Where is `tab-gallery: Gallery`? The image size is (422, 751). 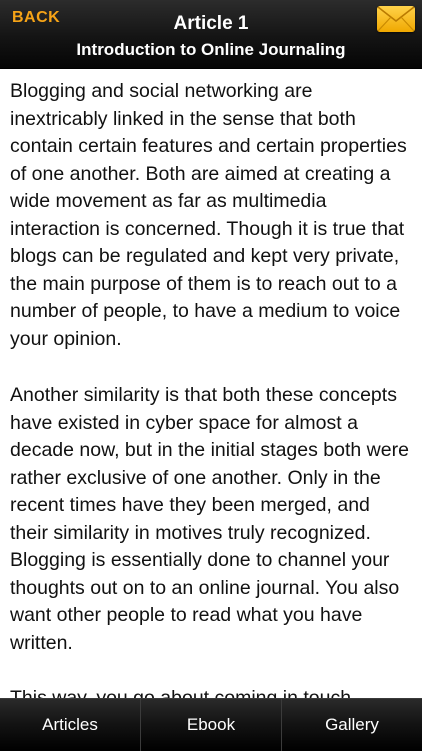 tab-gallery: Gallery is located at coordinates (351, 725).